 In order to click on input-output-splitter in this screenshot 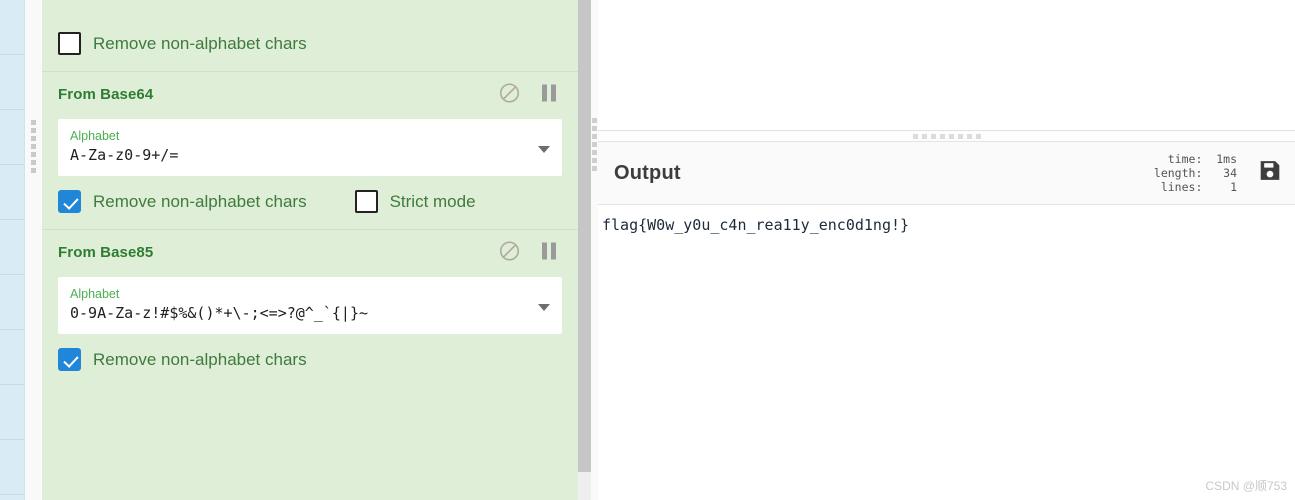, I will do `click(946, 136)`.